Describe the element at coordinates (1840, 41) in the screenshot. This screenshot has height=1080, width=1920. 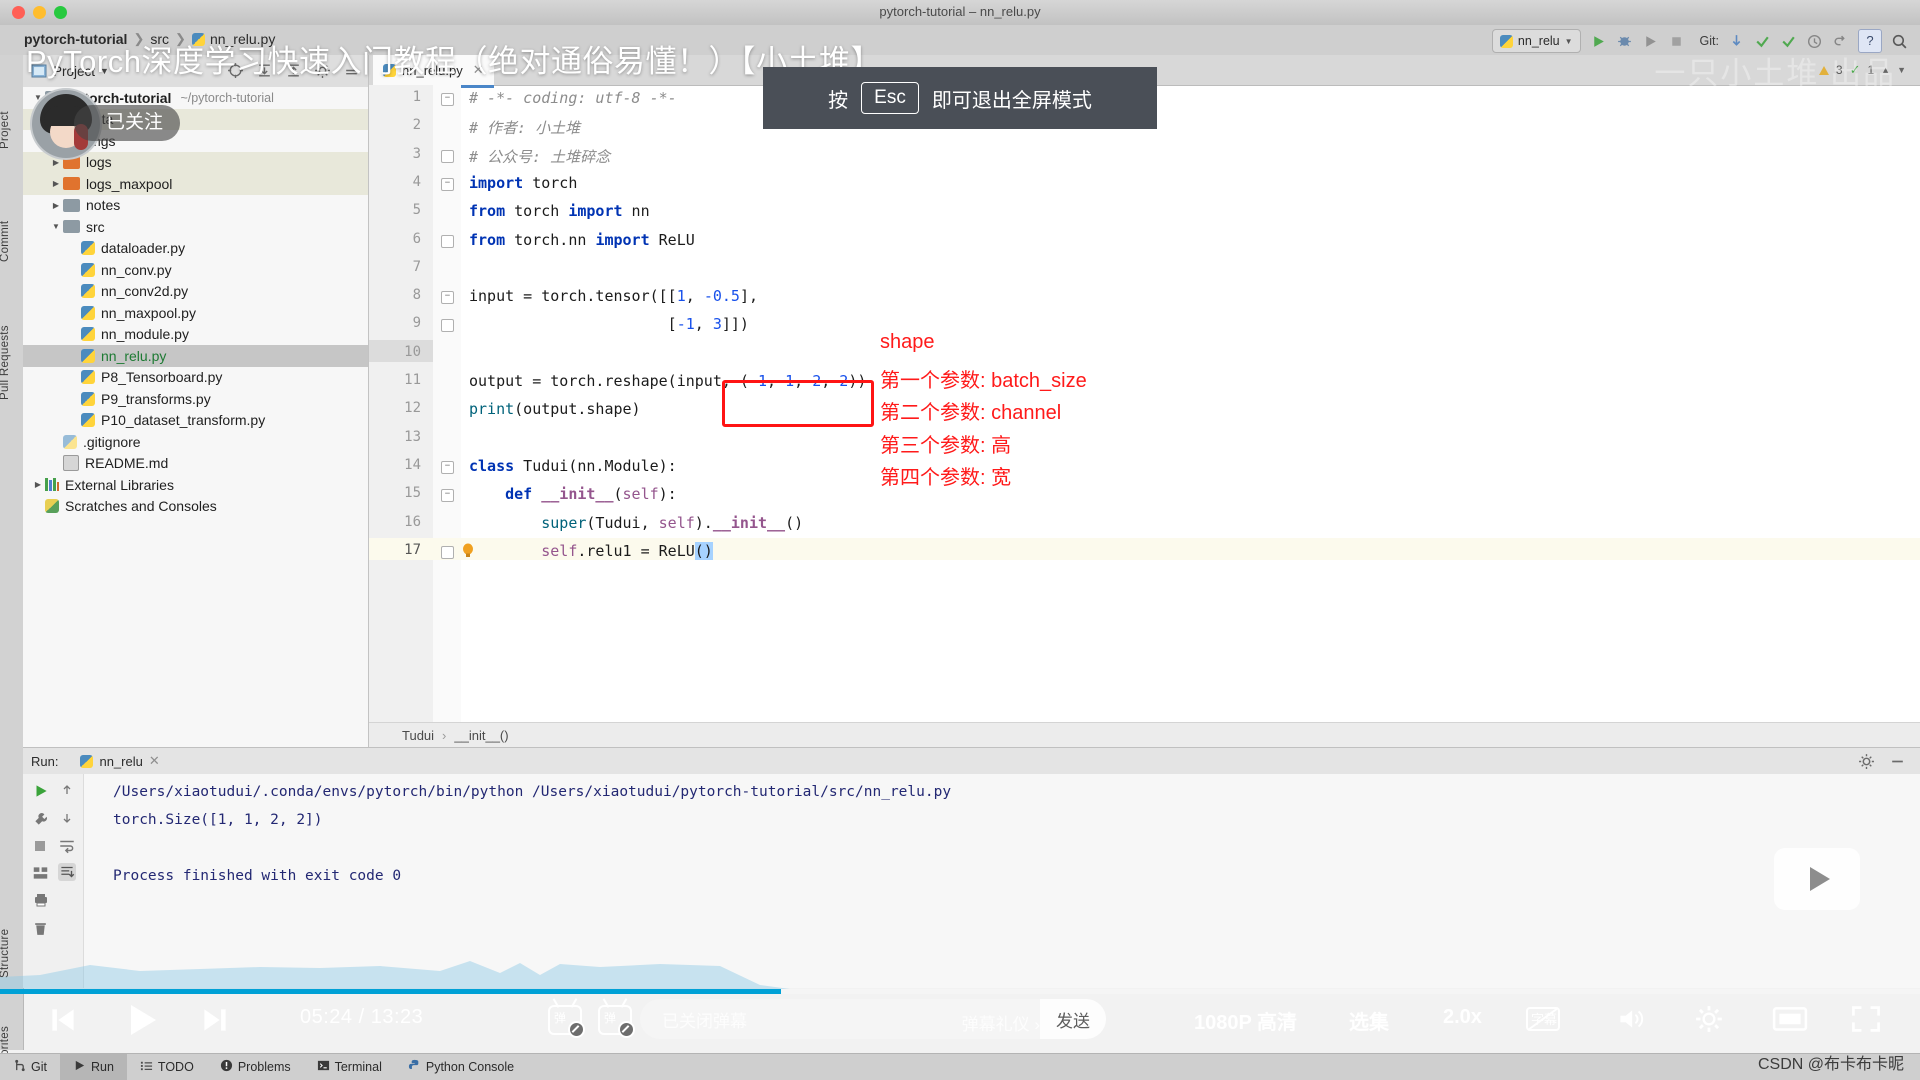
I see `git-revert-icon` at that location.